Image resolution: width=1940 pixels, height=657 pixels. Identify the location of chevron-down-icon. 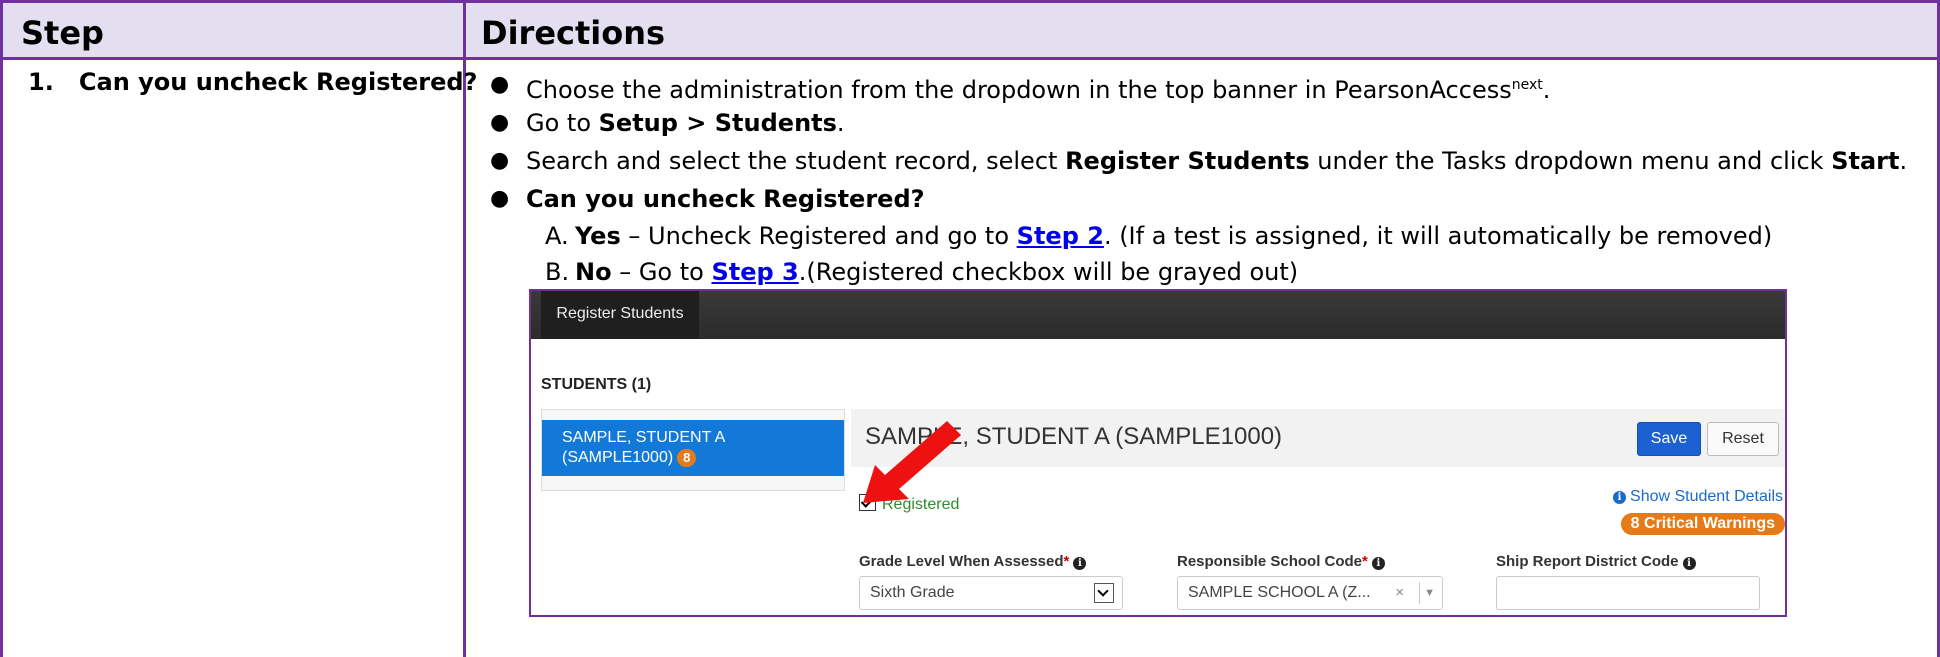
(1104, 593).